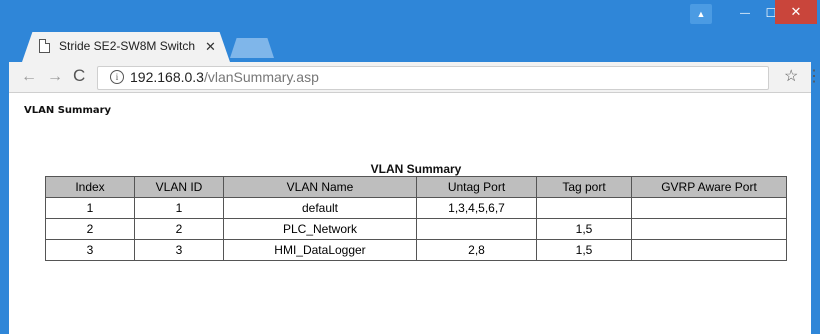  I want to click on cell-vlan-name: HMI_DataLogger, so click(320, 250).